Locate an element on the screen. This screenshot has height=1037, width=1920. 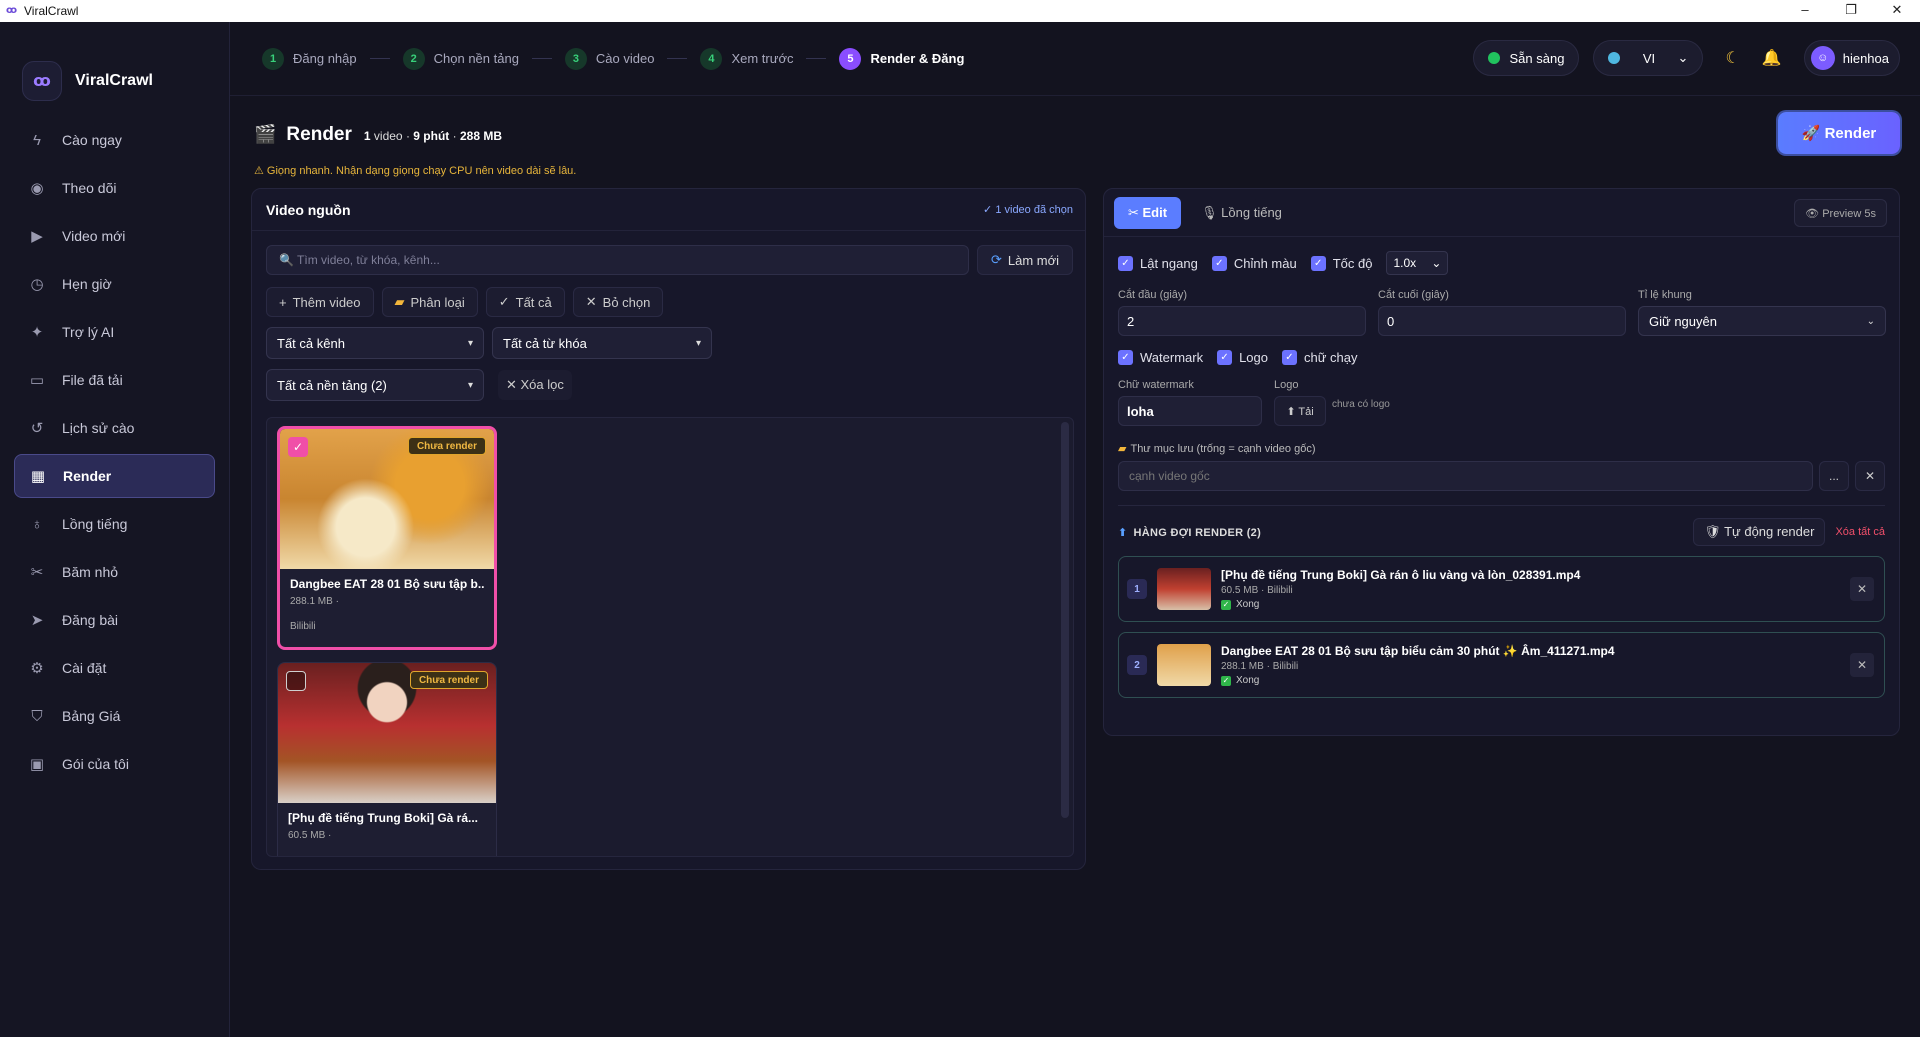
speed-option: ✓ Tốc độ is located at coordinates (1341, 263).